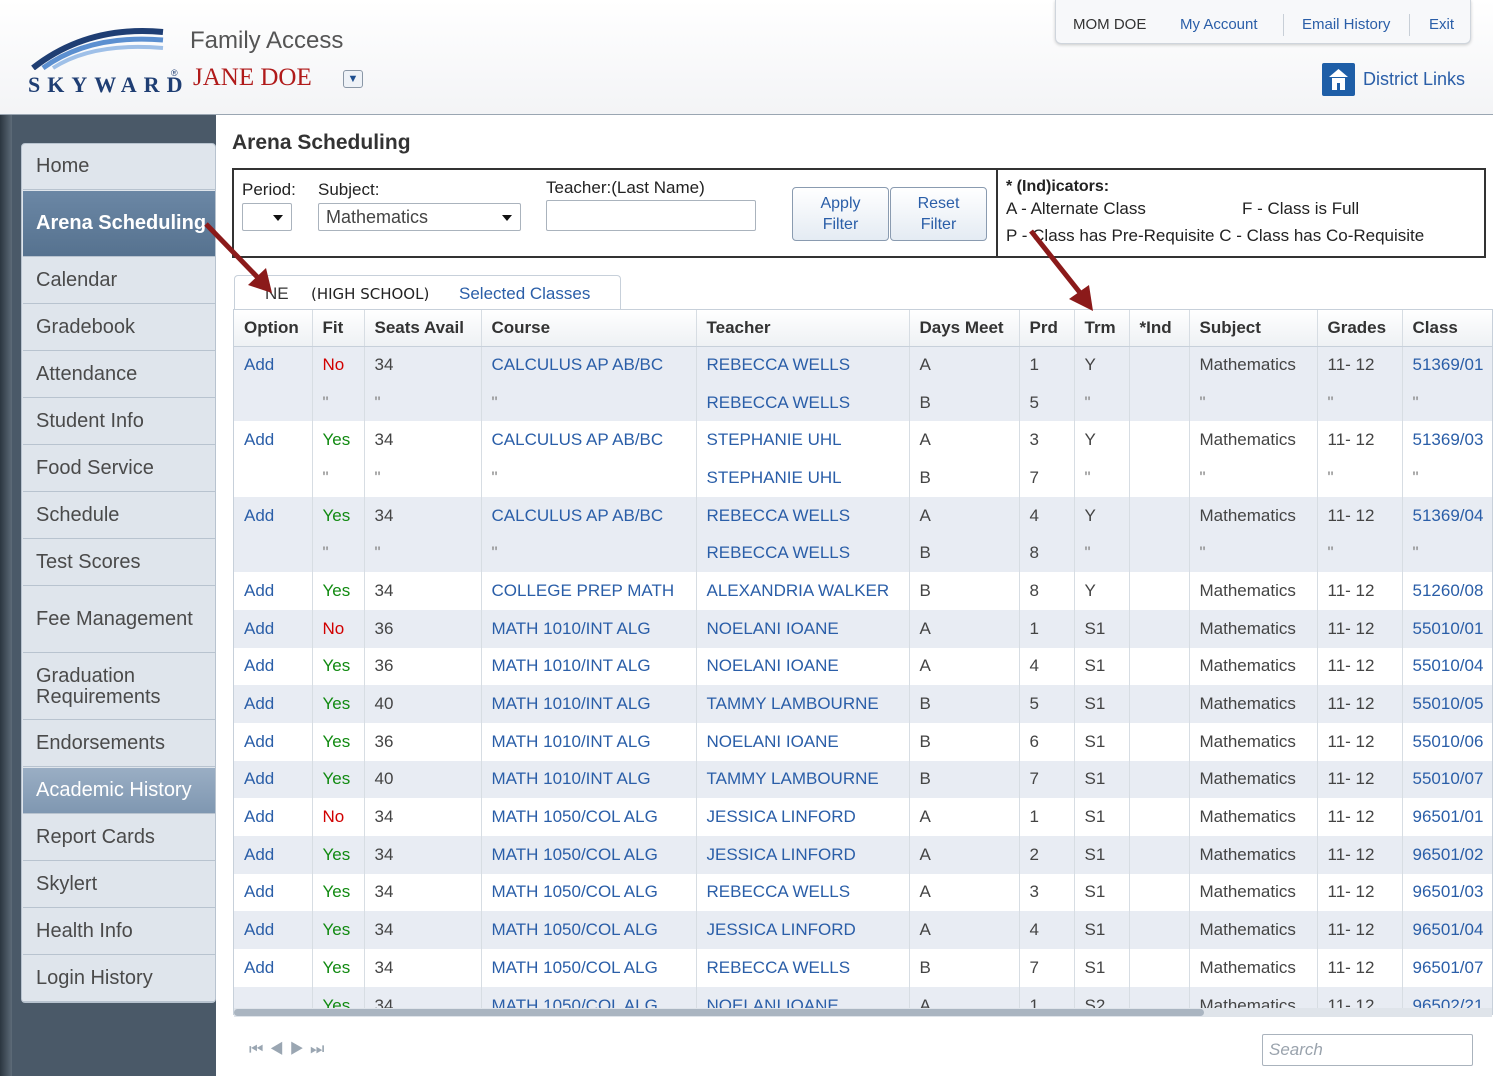 Image resolution: width=1493 pixels, height=1076 pixels. I want to click on tab-school: NE (HIGH SCHOOL) Selected Classes, so click(427, 292).